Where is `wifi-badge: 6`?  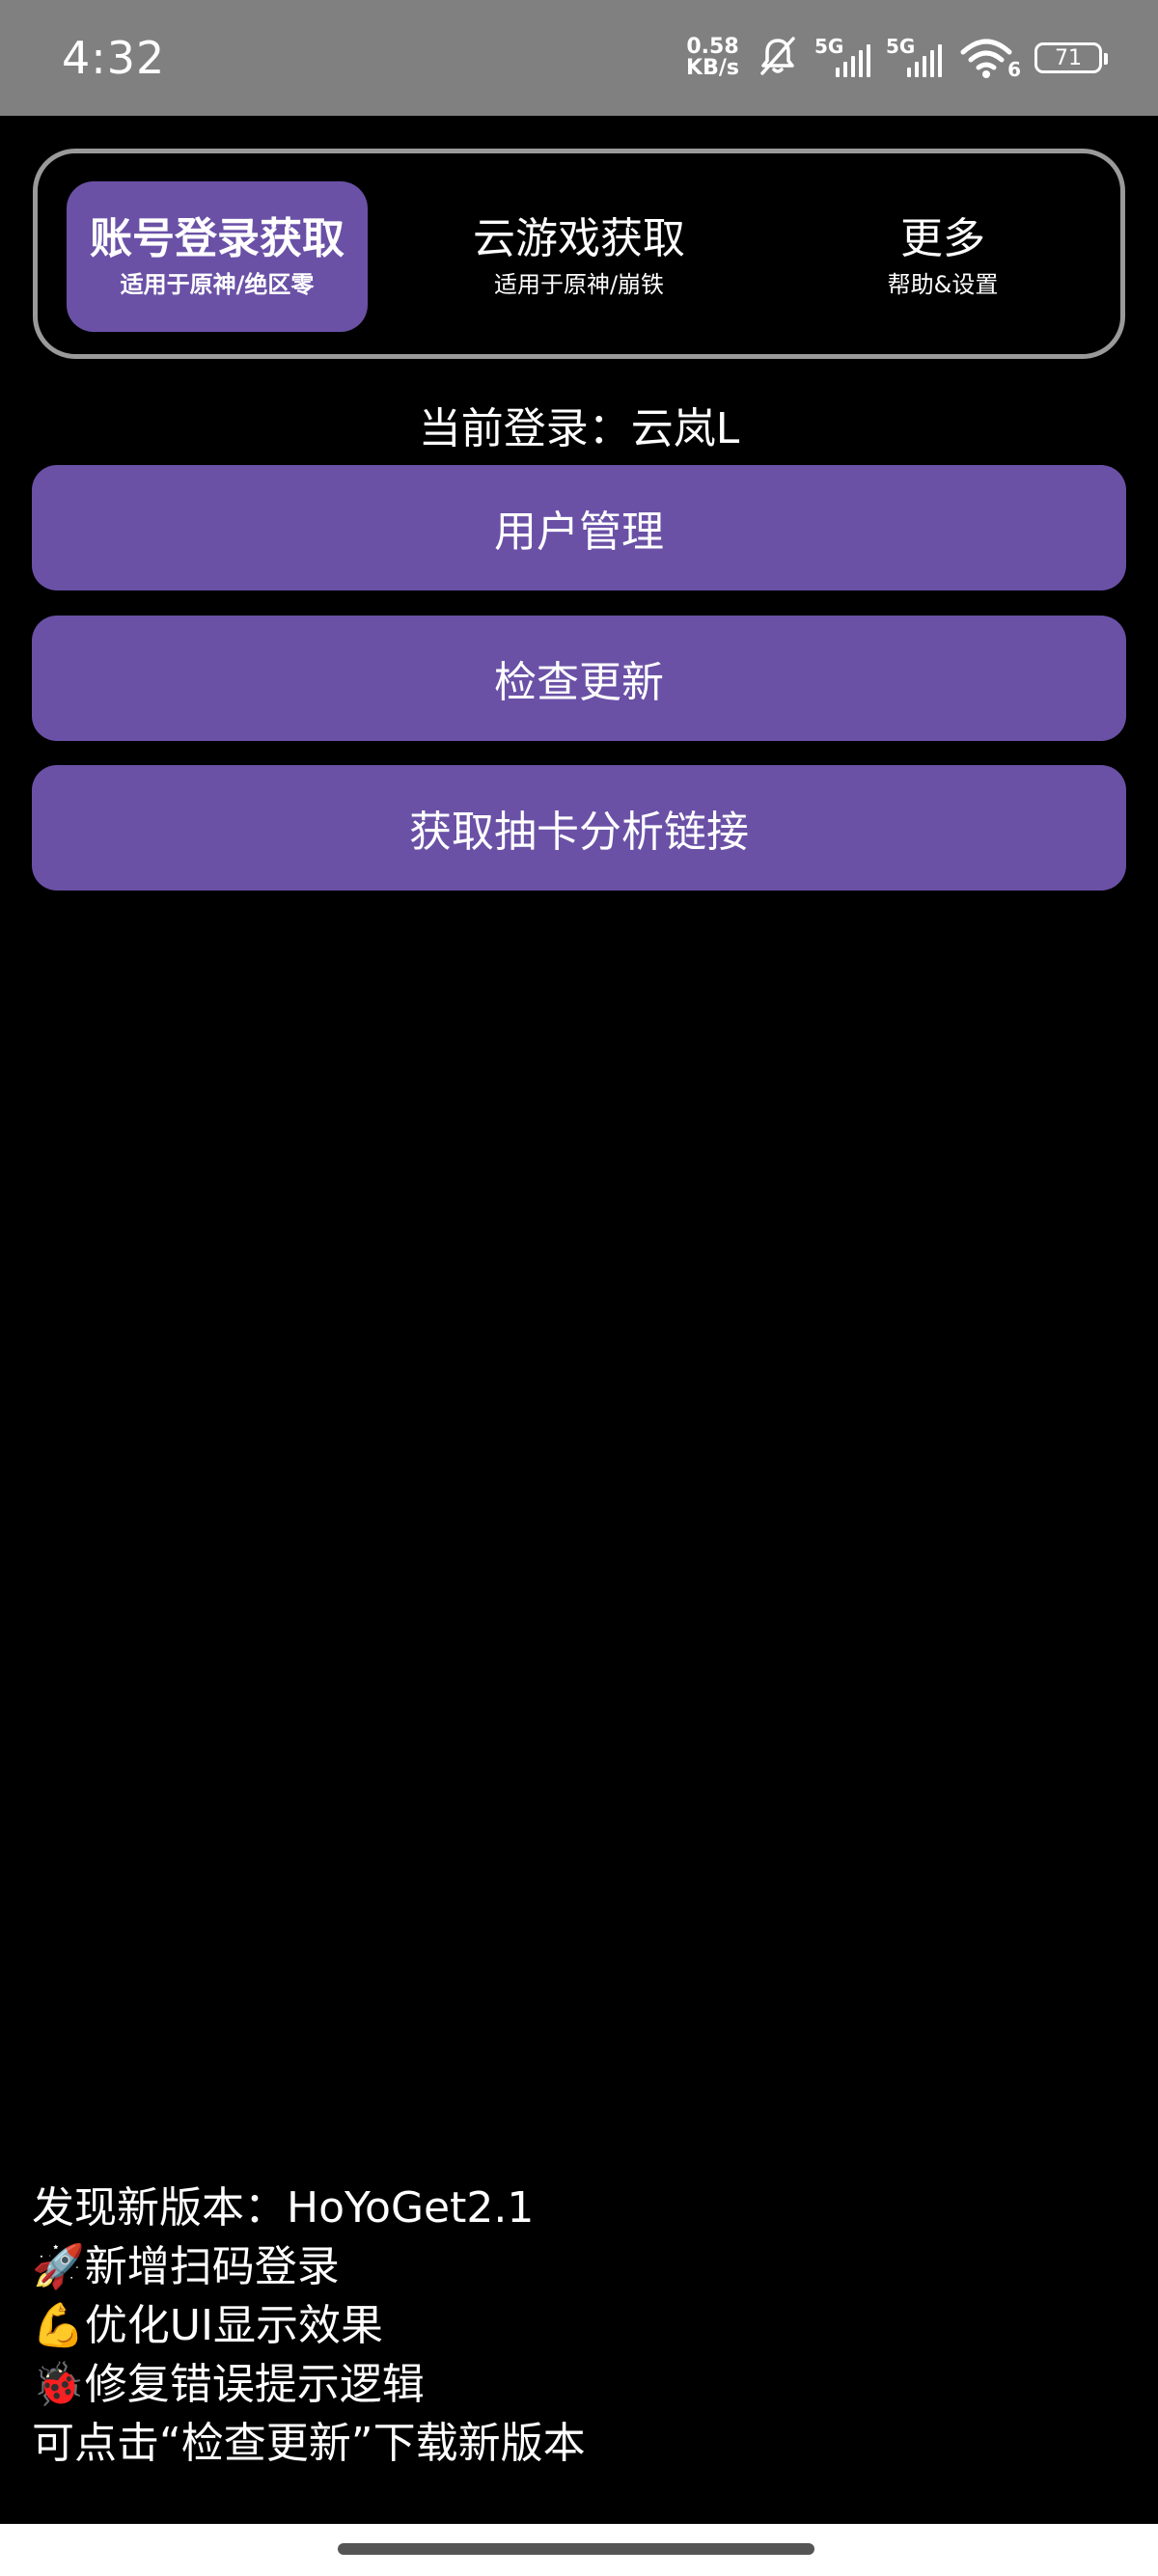
wifi-badge: 6 is located at coordinates (1014, 69).